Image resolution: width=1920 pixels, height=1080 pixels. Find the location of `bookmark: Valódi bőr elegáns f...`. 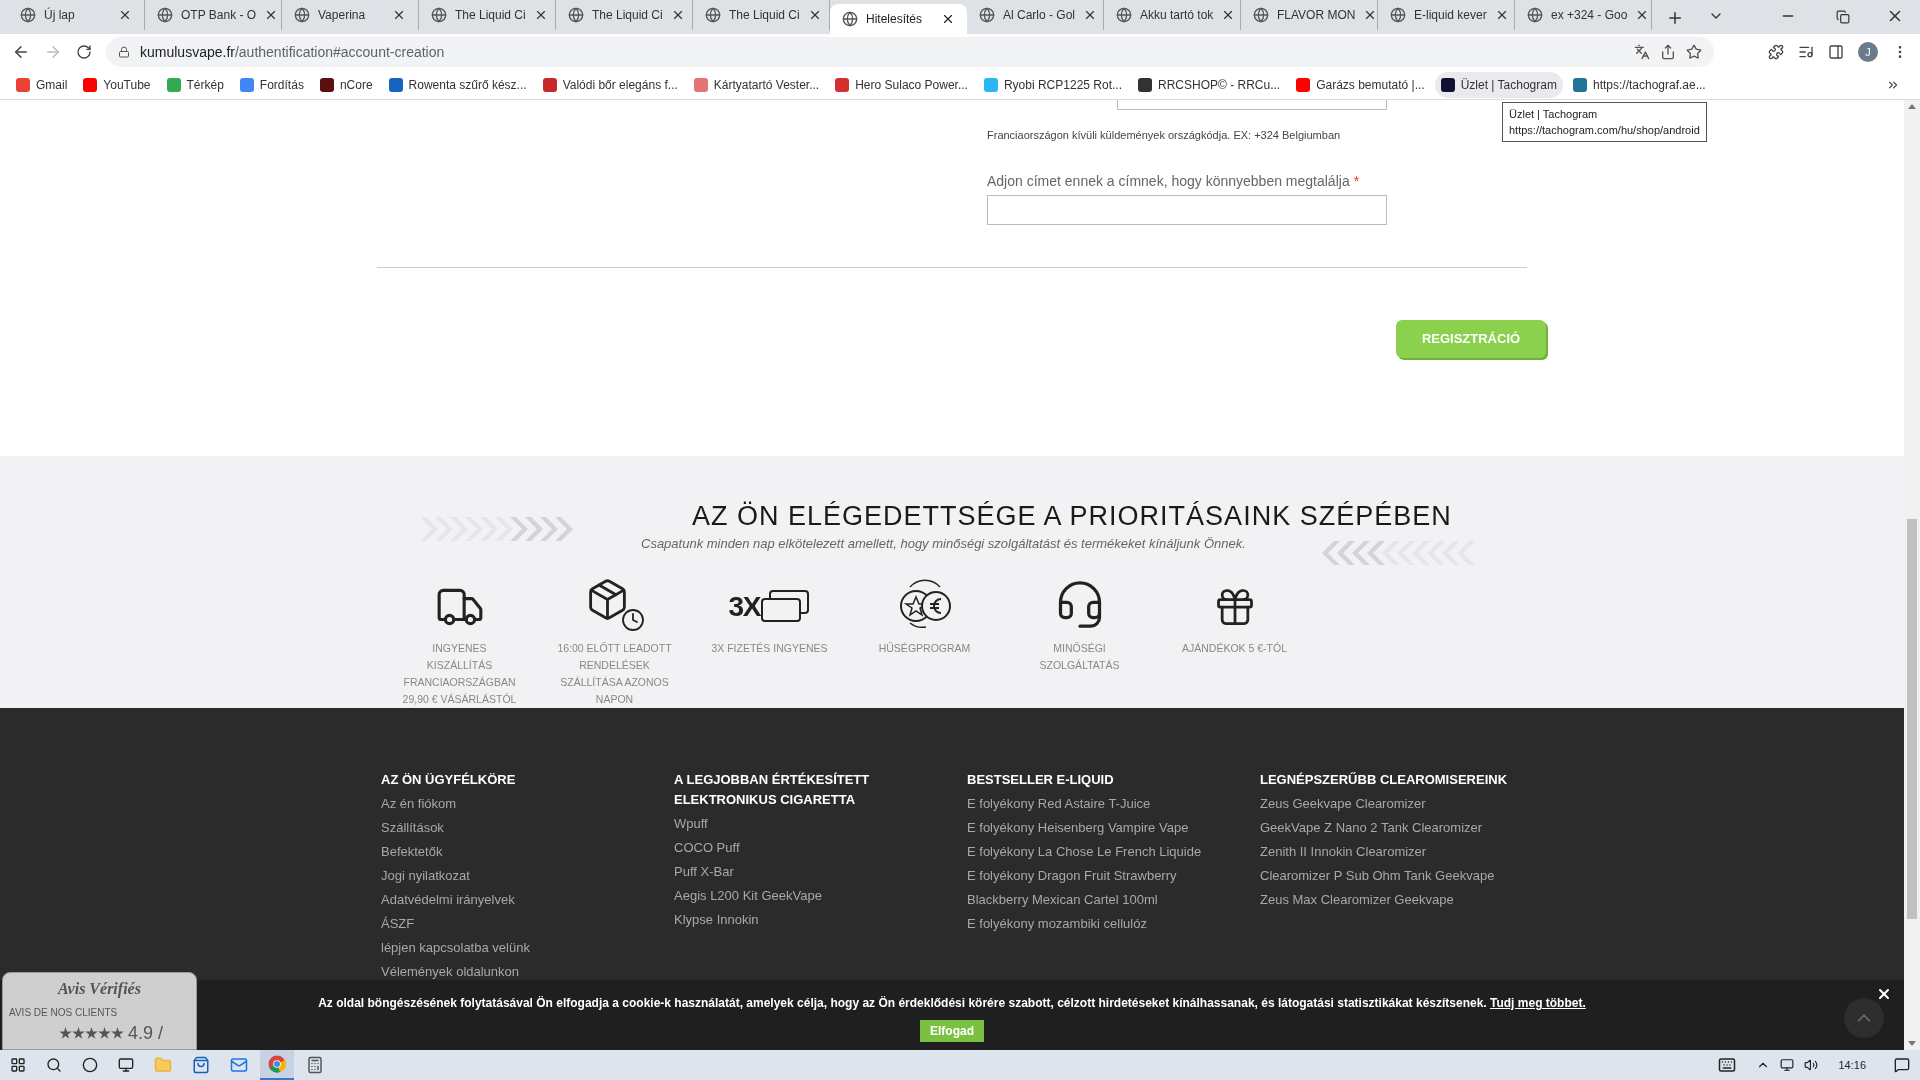

bookmark: Valódi bőr elegáns f... is located at coordinates (610, 84).